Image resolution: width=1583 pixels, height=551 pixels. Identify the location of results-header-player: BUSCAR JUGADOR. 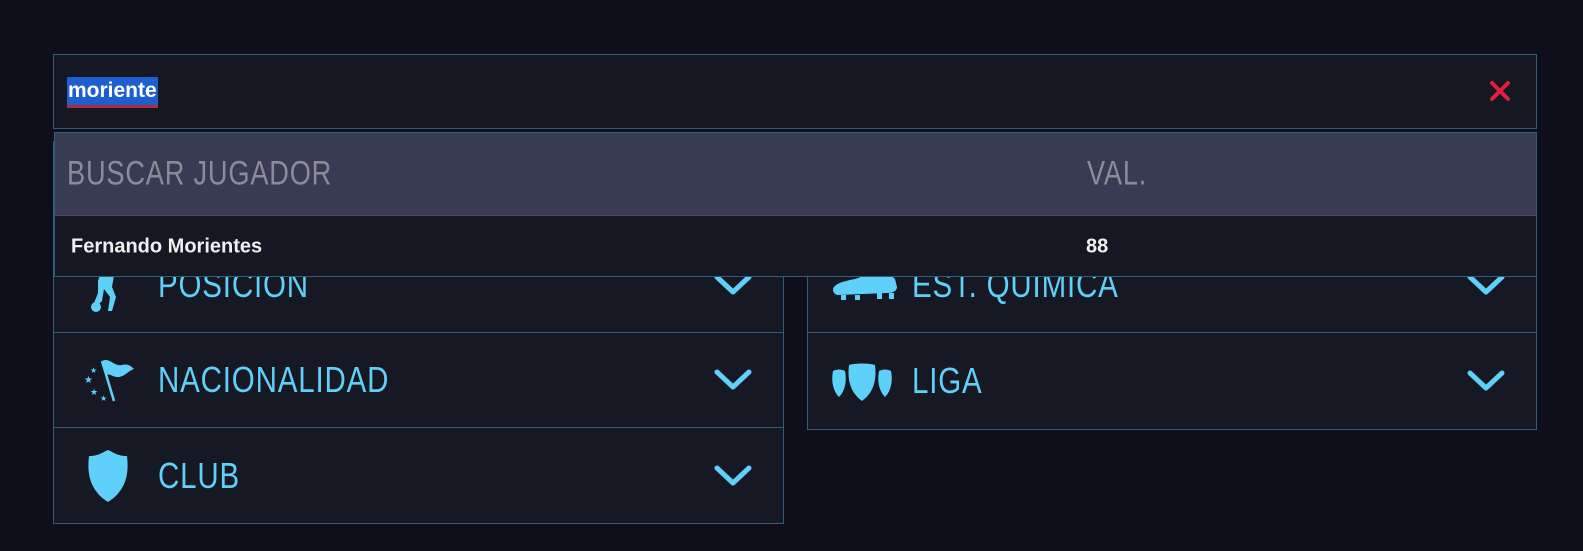
(200, 173).